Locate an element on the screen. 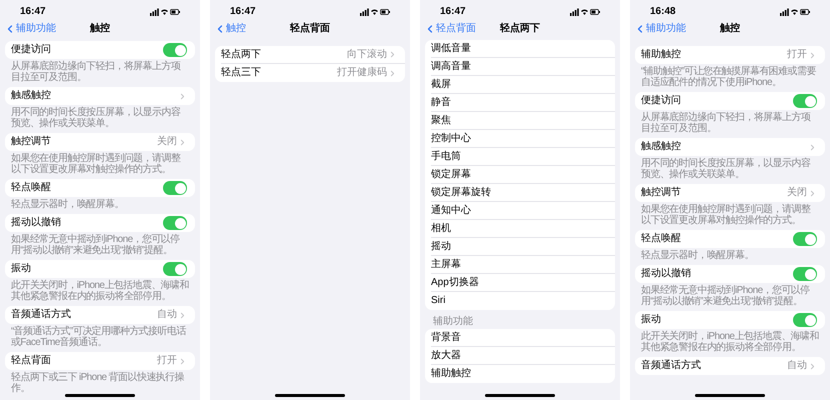 The width and height of the screenshot is (830, 400). row-title: 主屏幕 is located at coordinates (446, 264).